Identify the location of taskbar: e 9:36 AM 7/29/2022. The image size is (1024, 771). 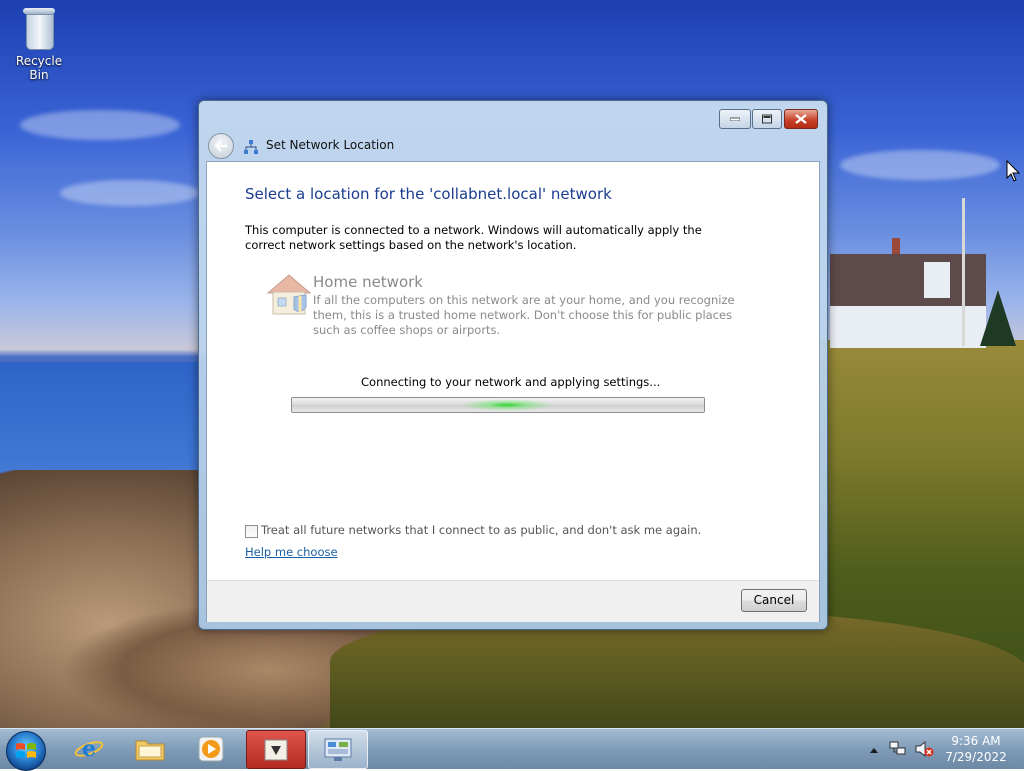
(512, 749).